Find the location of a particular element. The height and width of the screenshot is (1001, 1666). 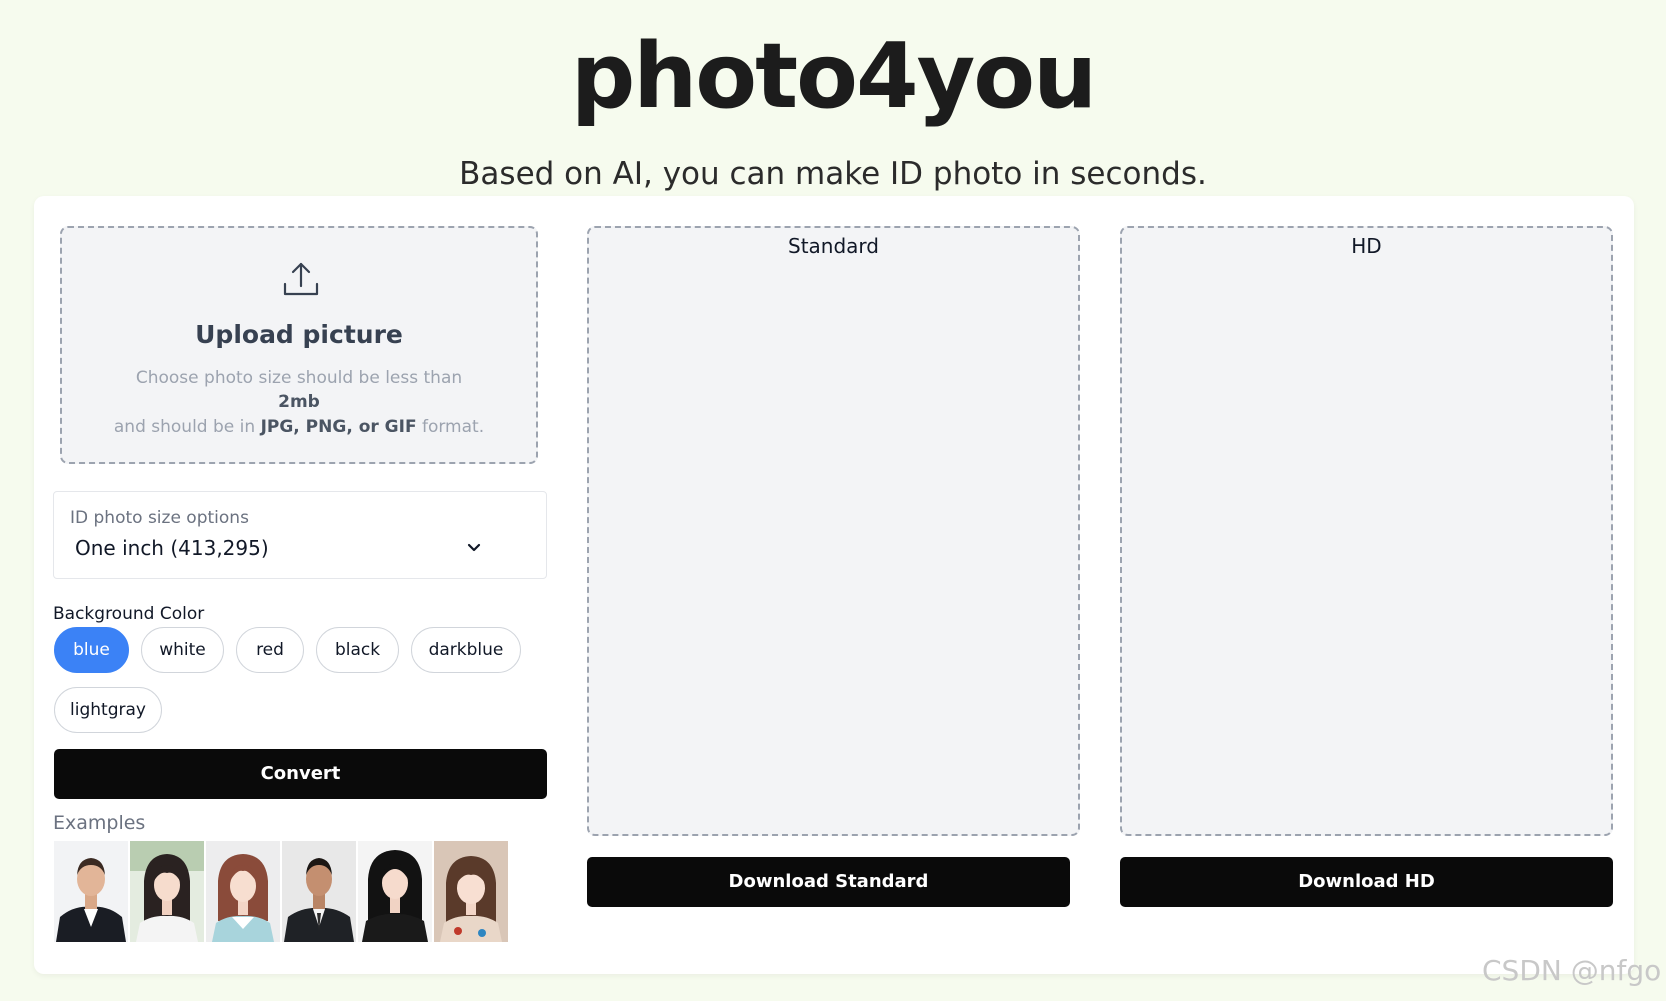

size-select: ID photo size options One inch (413,295) is located at coordinates (300, 535).